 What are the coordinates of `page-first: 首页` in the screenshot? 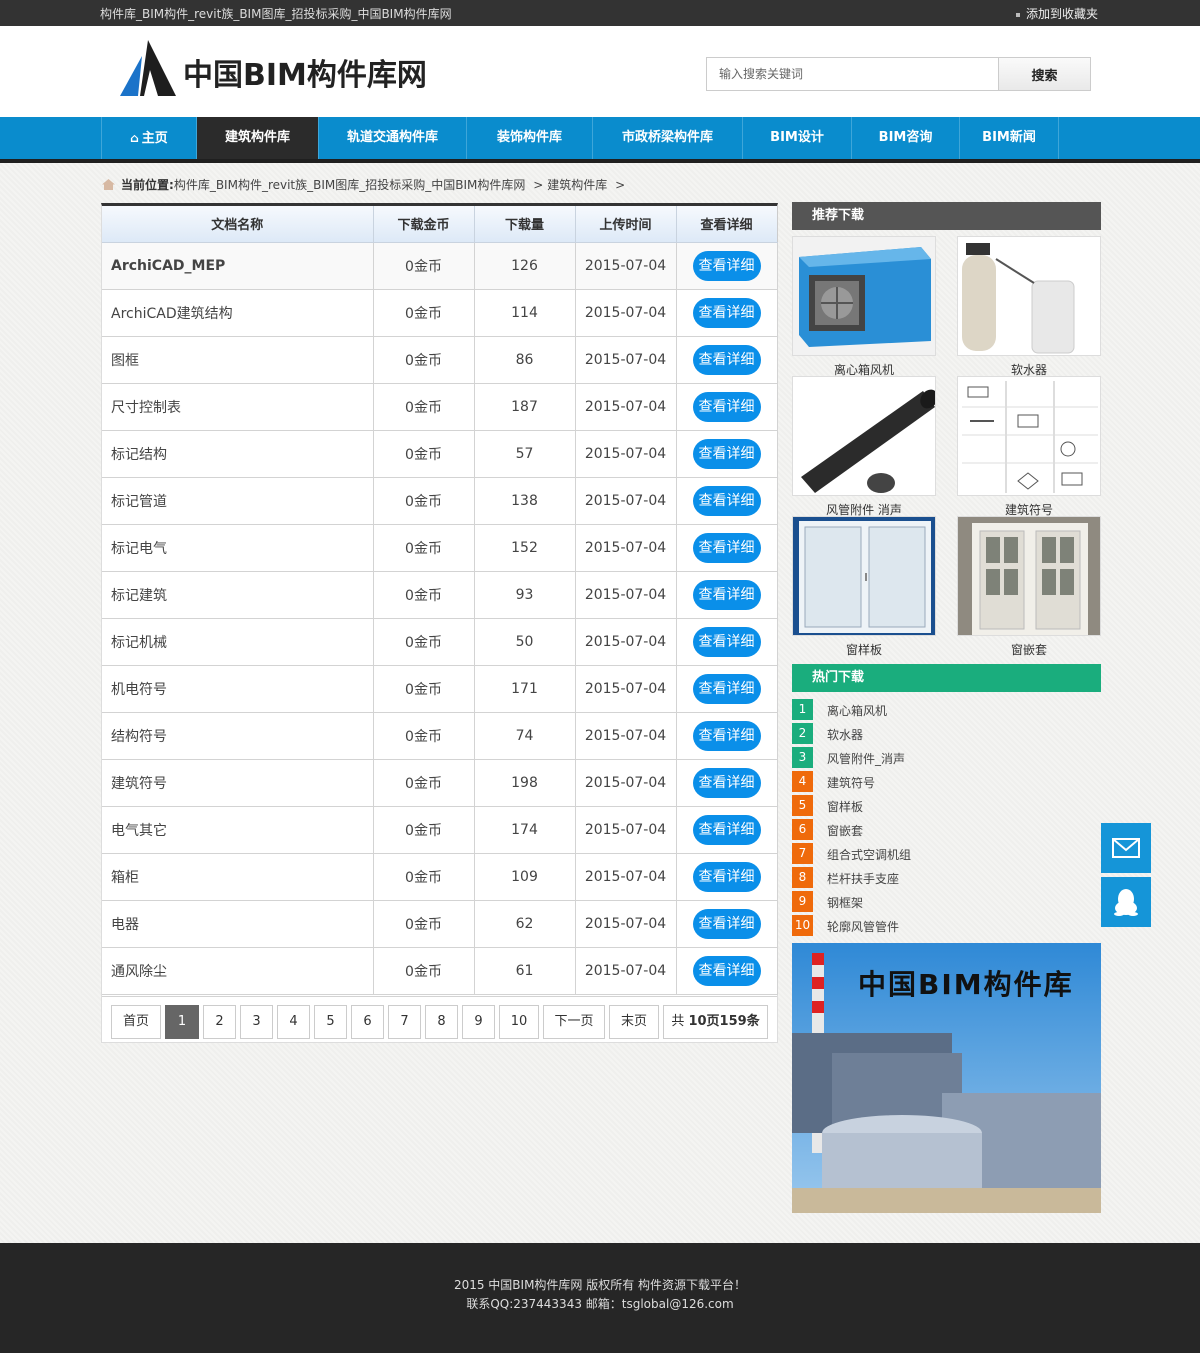 It's located at (136, 1022).